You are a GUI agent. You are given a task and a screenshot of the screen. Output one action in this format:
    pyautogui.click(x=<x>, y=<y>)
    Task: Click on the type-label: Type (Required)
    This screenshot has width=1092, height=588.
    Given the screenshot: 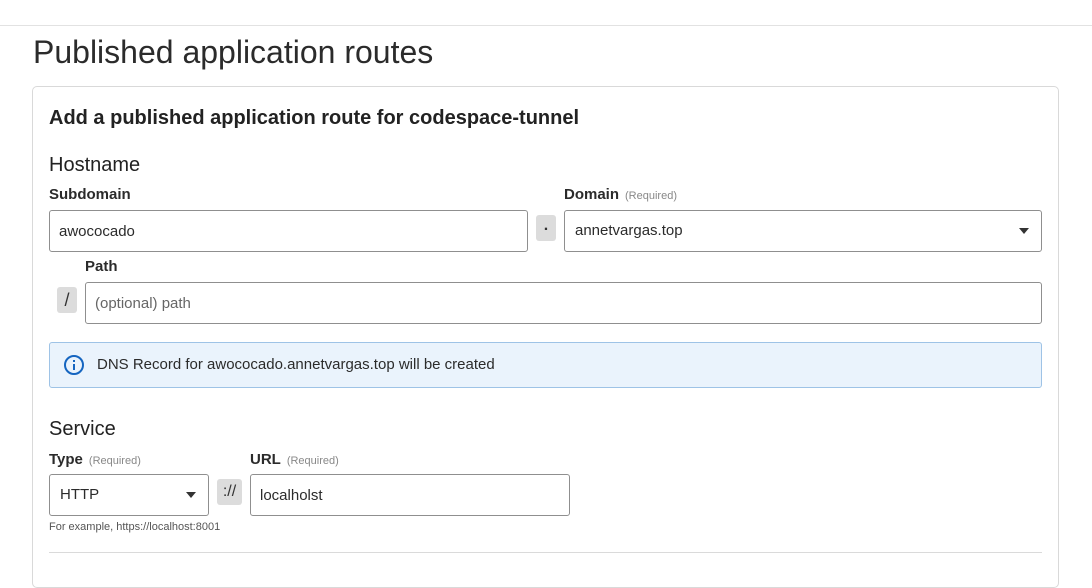 What is the action you would take?
    pyautogui.click(x=95, y=460)
    